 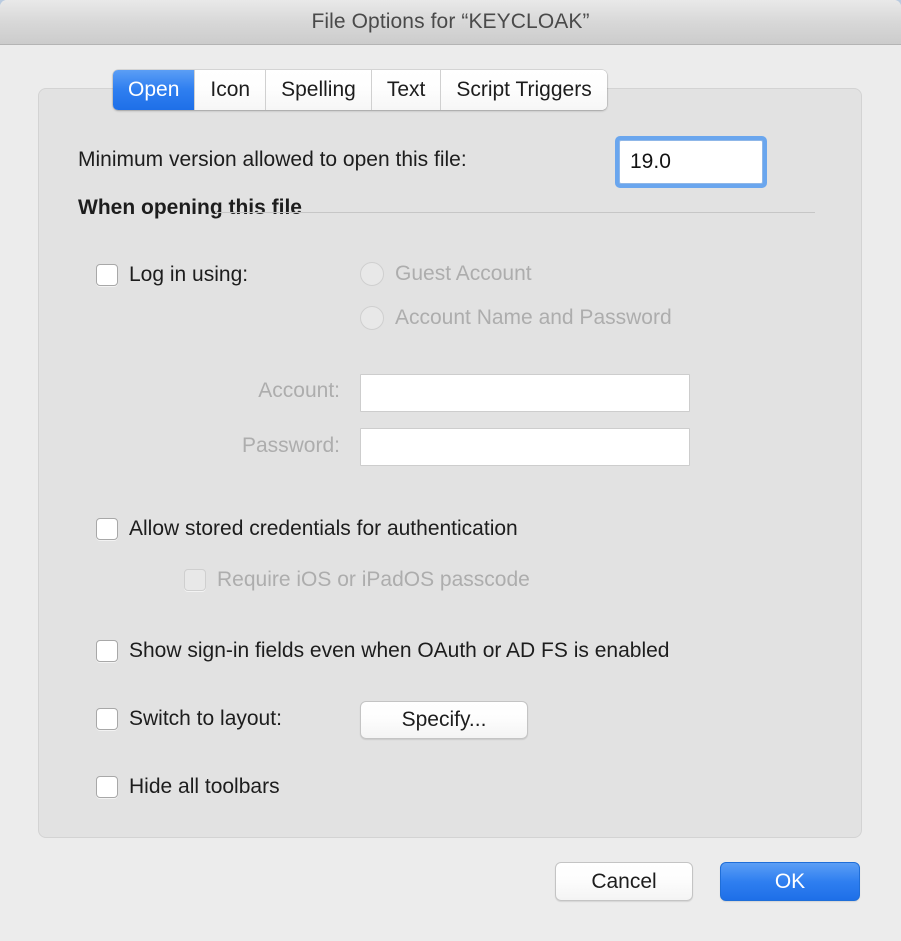 I want to click on allow-stored-credentials-checkbox, so click(x=107, y=529).